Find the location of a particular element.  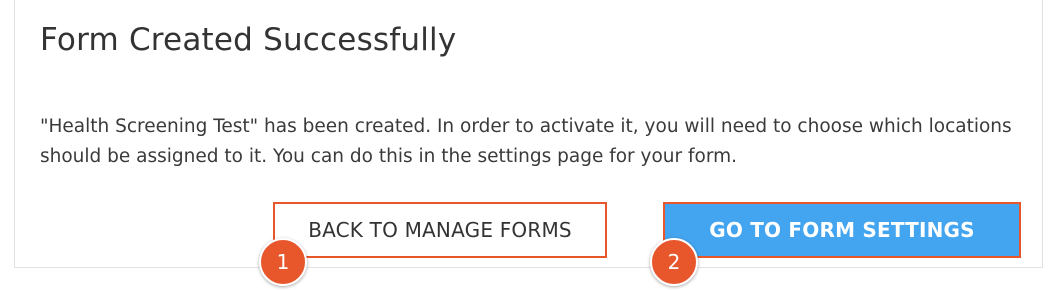

callout-badge-2: 2 is located at coordinates (674, 262).